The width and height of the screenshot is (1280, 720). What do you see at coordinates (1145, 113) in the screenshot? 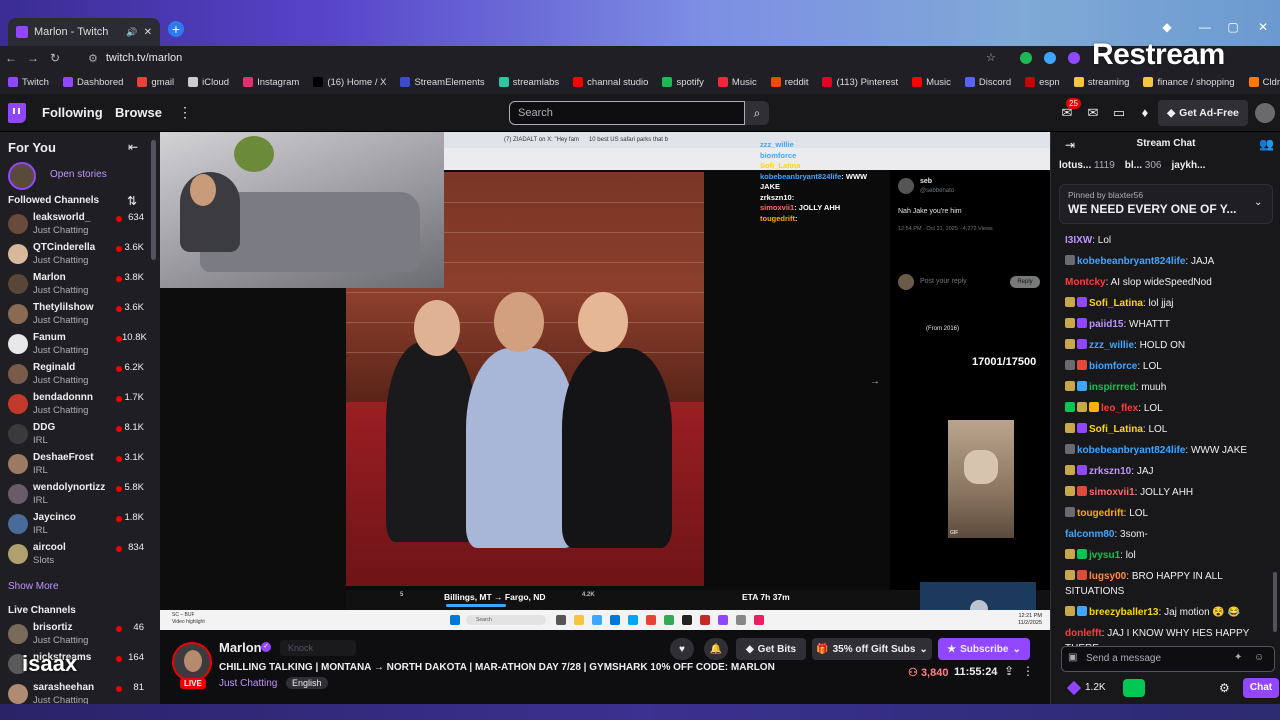
I see `prime-crown-icon: ♦` at bounding box center [1145, 113].